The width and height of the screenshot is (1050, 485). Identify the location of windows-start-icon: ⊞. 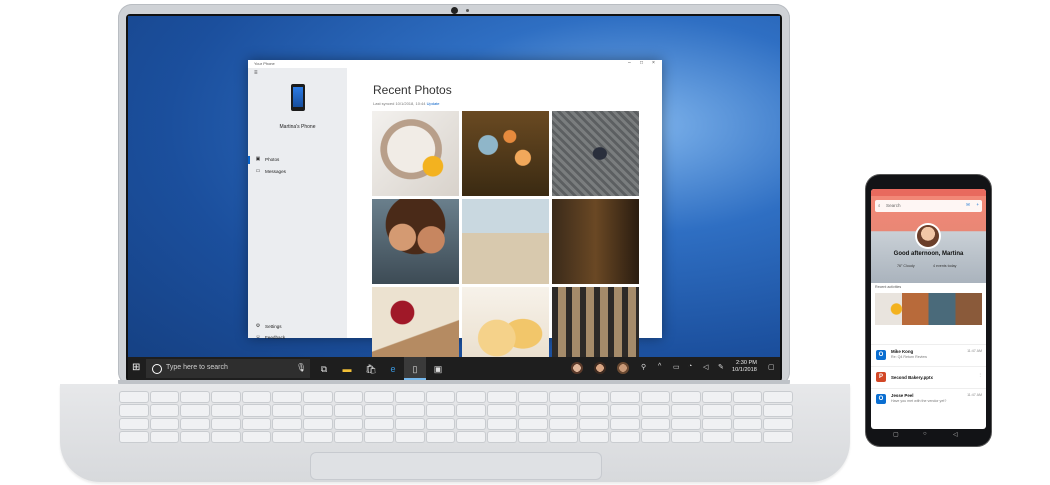
(137, 367).